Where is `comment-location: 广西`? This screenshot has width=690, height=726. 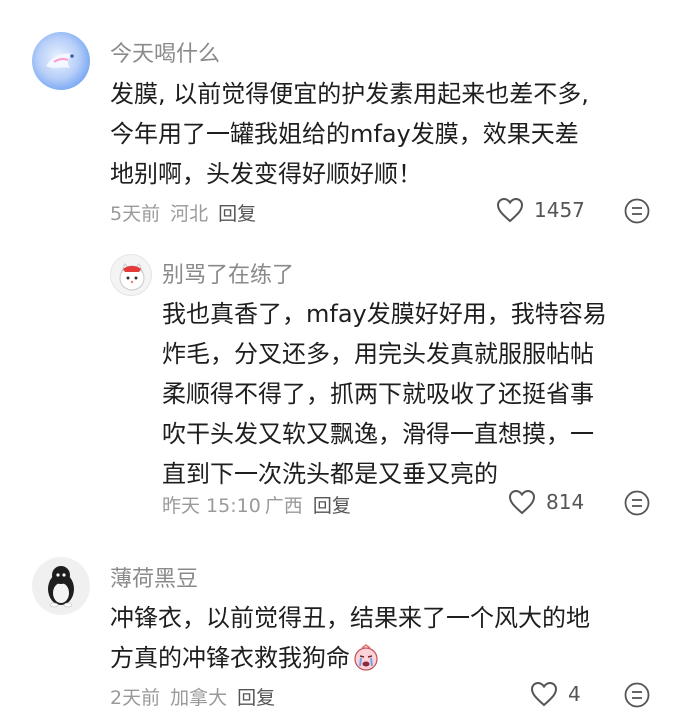 comment-location: 广西 is located at coordinates (283, 506).